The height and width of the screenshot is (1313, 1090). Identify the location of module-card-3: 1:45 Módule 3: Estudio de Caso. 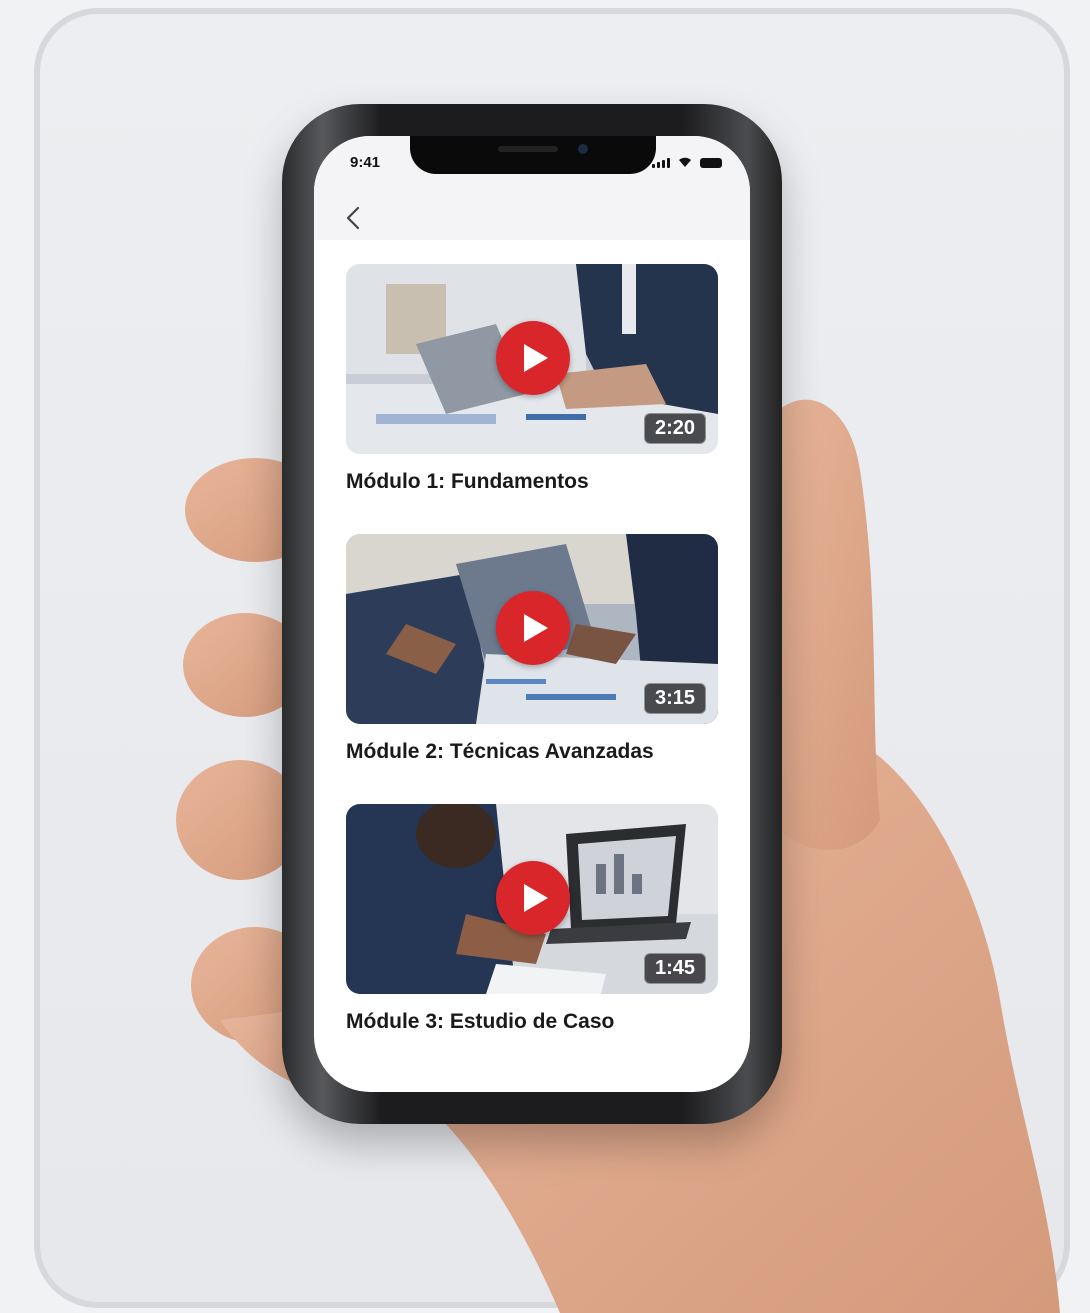
(532, 919).